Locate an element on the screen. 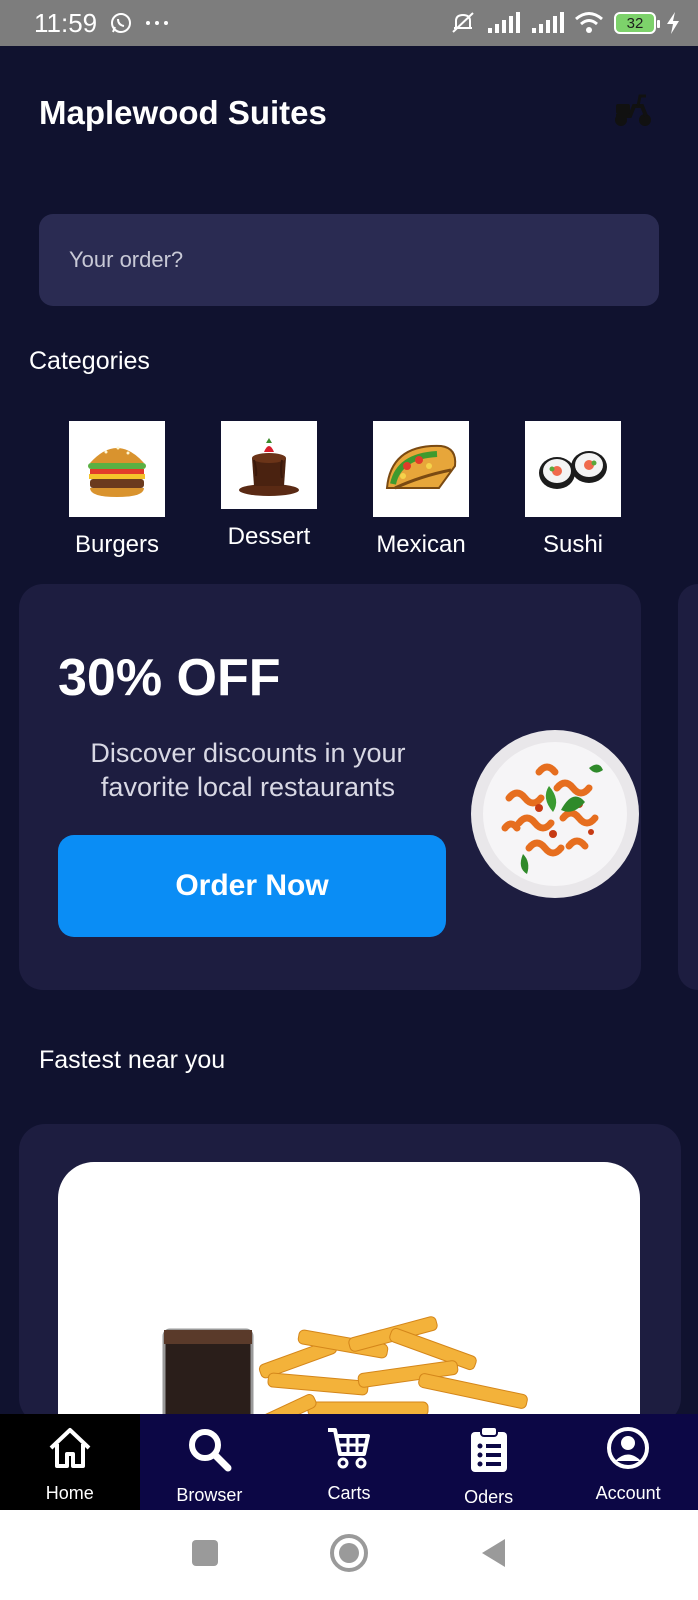  bottom-nav: Home Browser Carts Oders Account is located at coordinates (349, 1462).